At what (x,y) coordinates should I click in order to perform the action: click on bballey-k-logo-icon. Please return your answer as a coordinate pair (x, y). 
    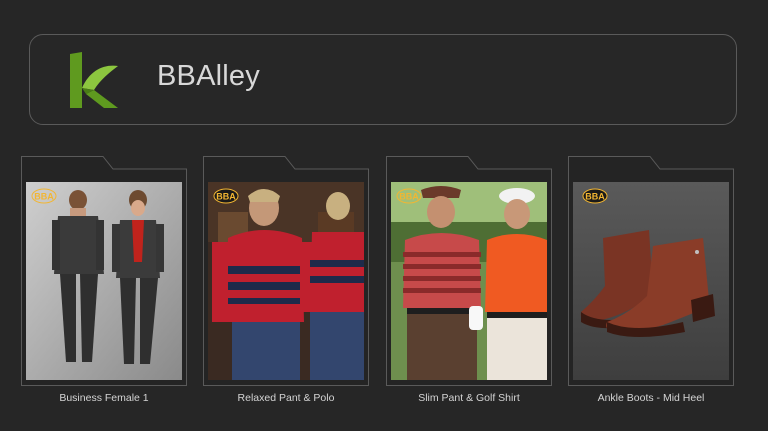
    Looking at the image, I should click on (94, 80).